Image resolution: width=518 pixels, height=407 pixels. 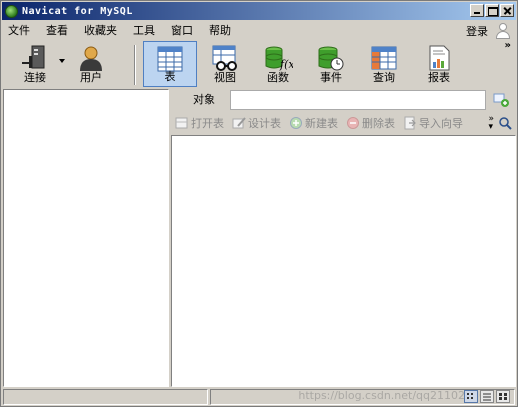 I want to click on design-table-icon, so click(x=239, y=123).